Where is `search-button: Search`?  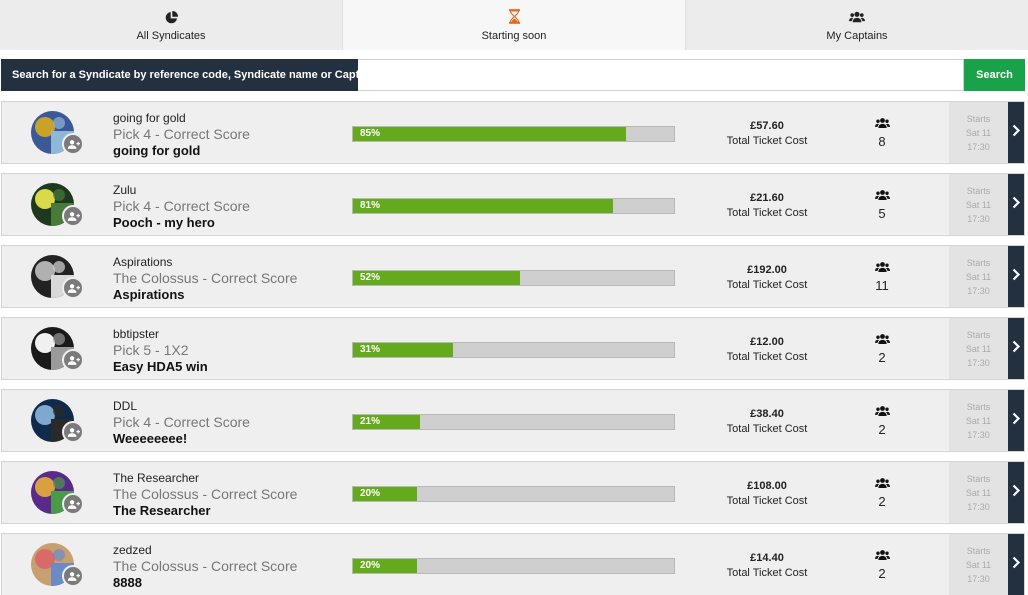 search-button: Search is located at coordinates (994, 75).